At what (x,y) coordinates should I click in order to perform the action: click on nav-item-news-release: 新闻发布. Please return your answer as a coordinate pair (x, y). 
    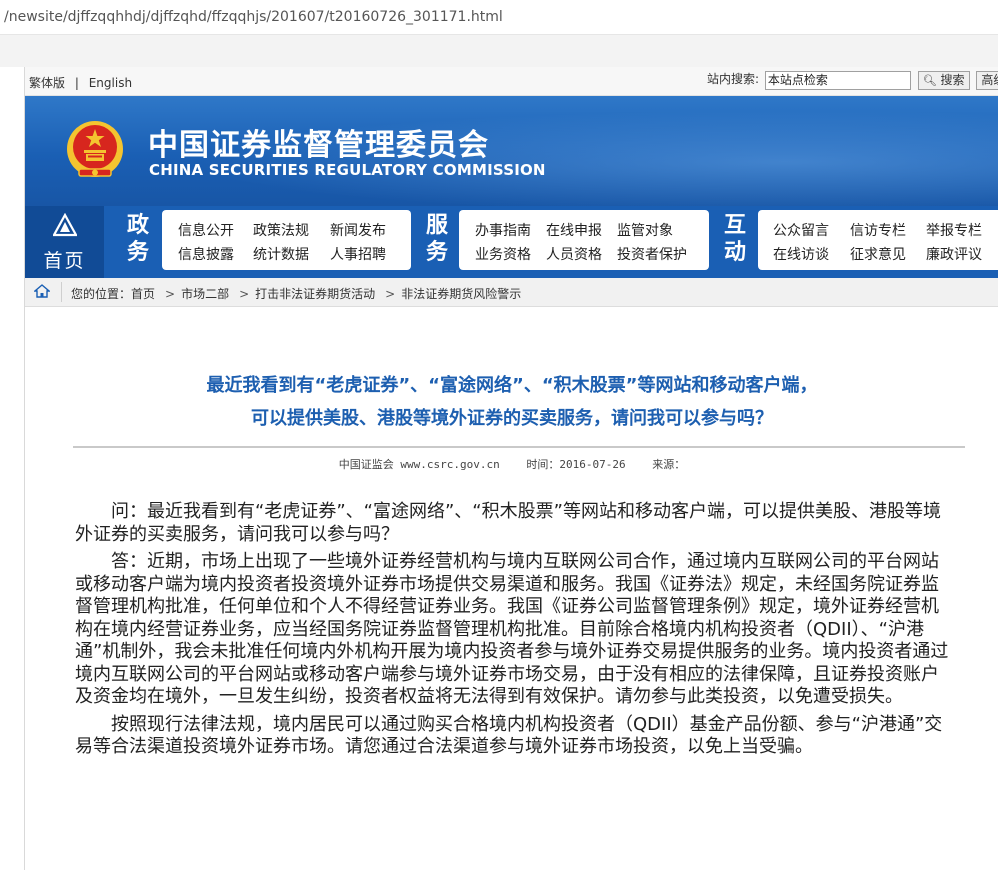
    Looking at the image, I should click on (358, 230).